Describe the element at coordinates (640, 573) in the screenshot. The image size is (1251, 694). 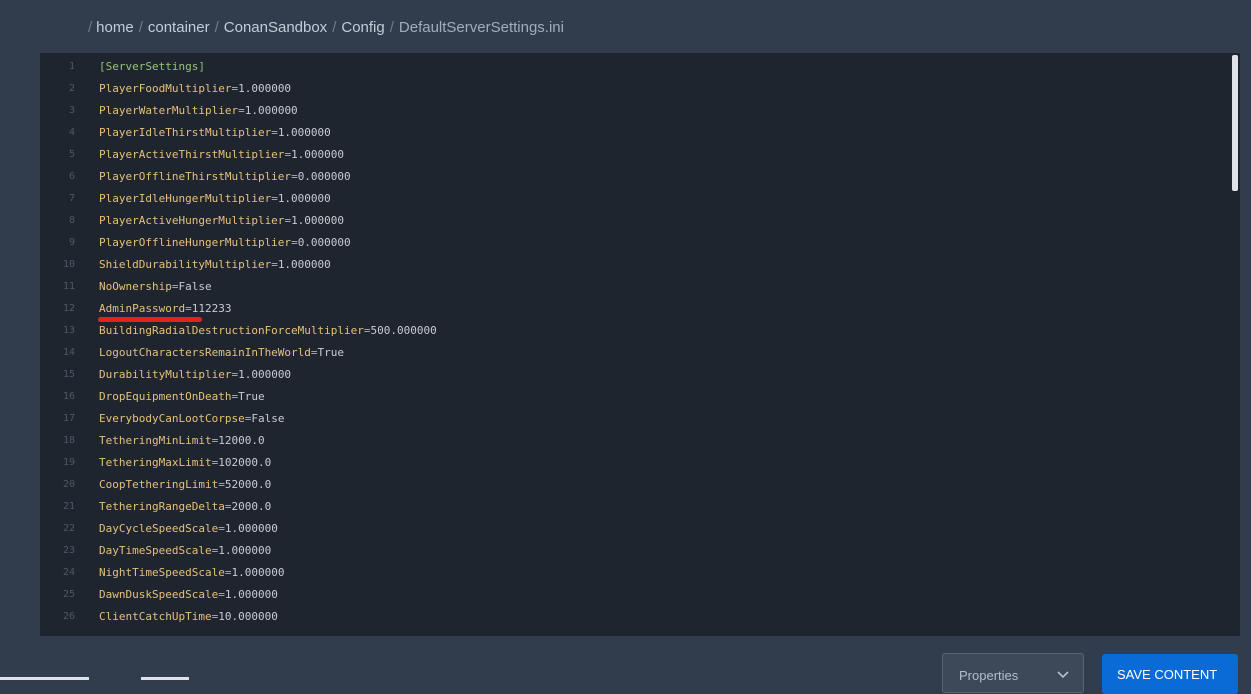
I see `code-line: 24 NightTimeSpeedScale=1.000000` at that location.